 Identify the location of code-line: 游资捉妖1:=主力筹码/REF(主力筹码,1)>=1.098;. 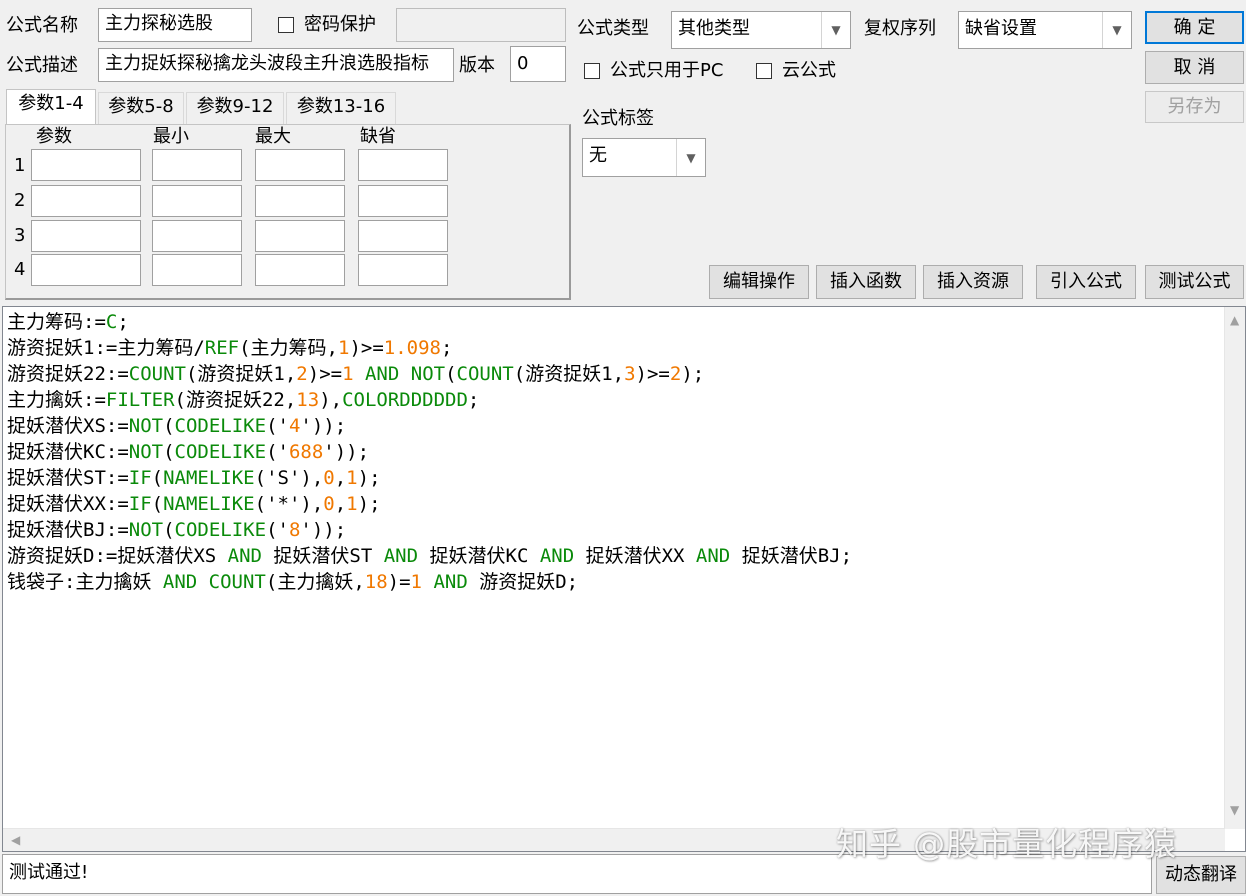
(429, 348).